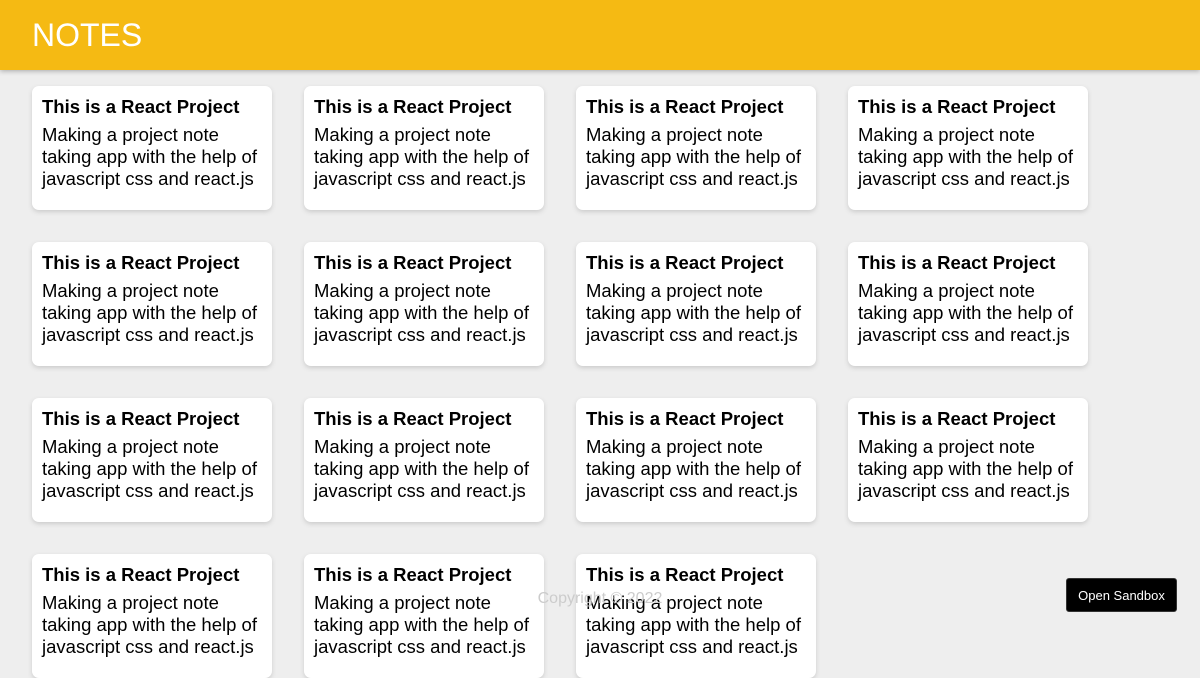 Image resolution: width=1200 pixels, height=678 pixels. What do you see at coordinates (1121, 595) in the screenshot?
I see `open-sandbox-button: Open Sandbox` at bounding box center [1121, 595].